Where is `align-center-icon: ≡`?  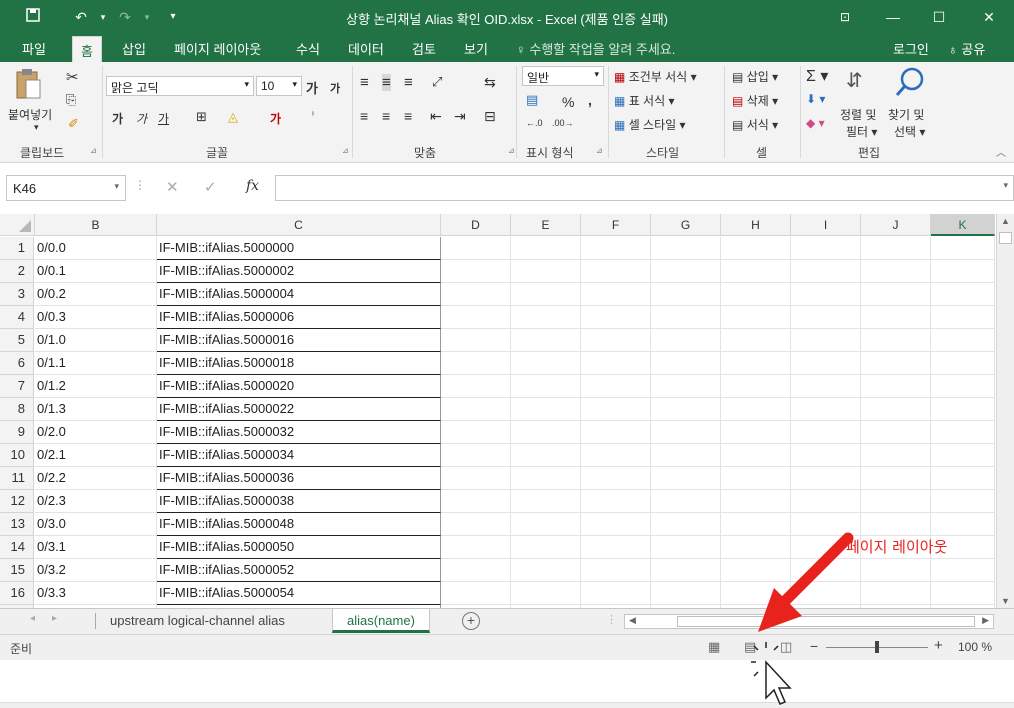
align-center-icon: ≡ is located at coordinates (386, 116).